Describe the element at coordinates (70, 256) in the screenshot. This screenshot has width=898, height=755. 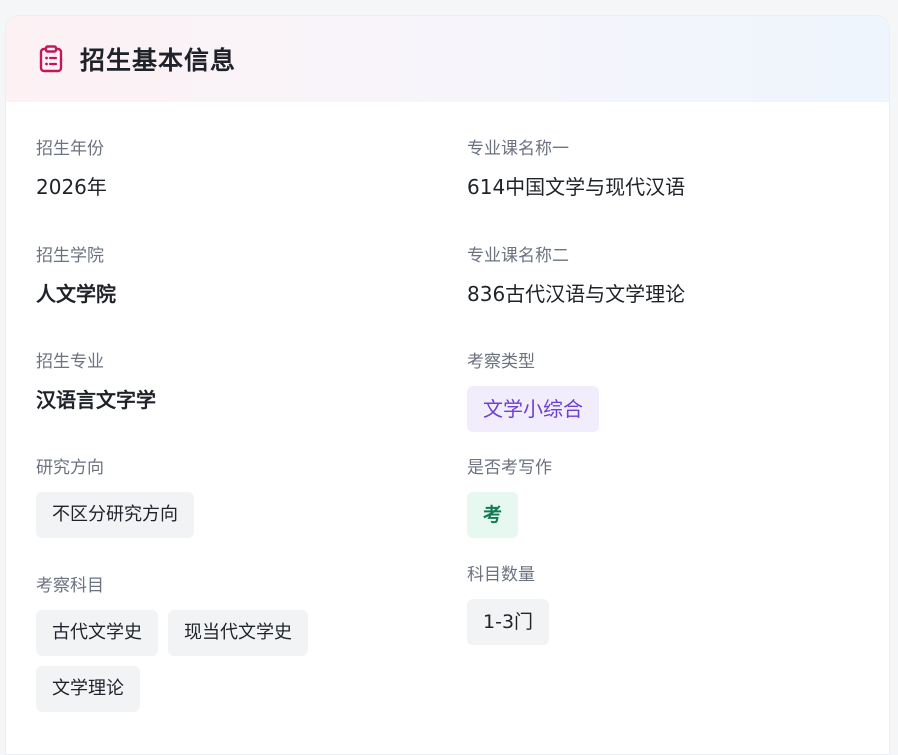
I see `field-label: 招生学院` at that location.